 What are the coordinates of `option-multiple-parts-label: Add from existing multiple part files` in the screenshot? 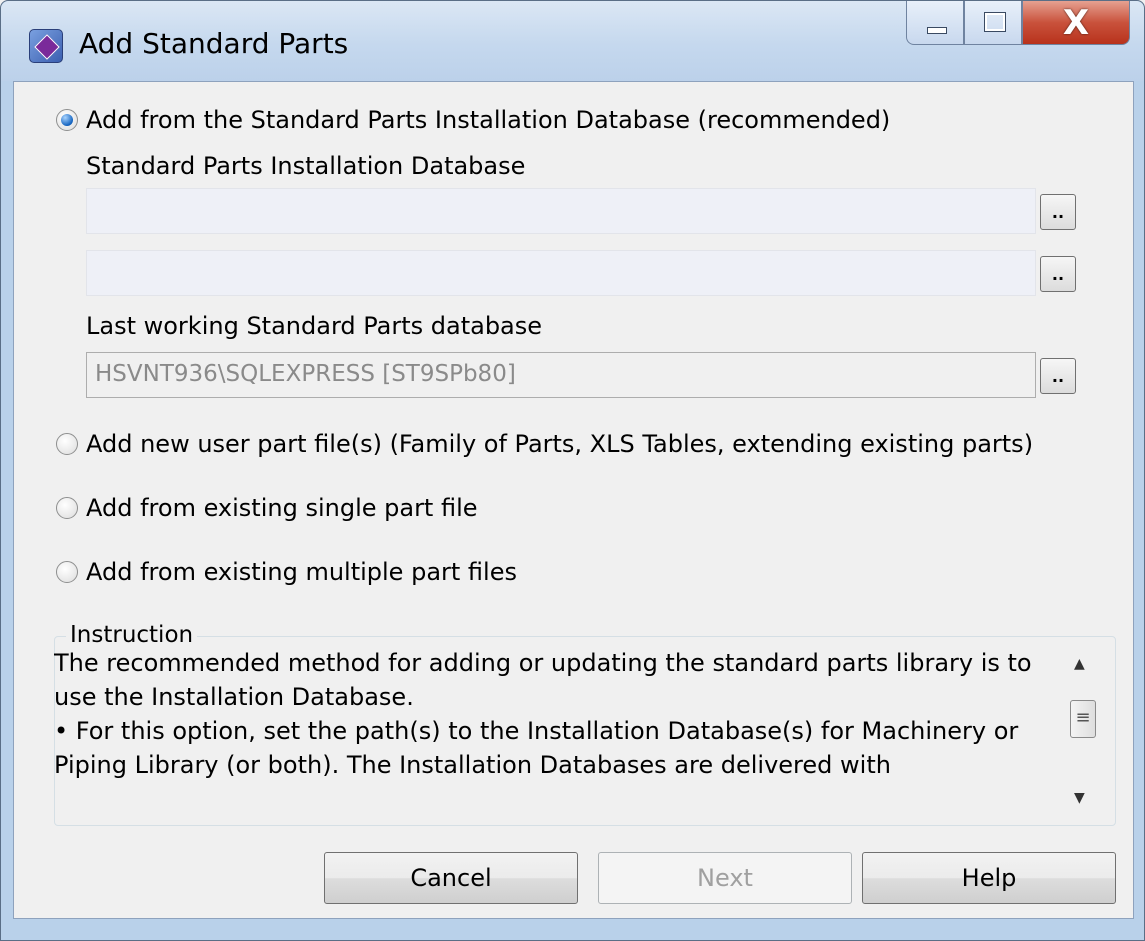 It's located at (301, 572).